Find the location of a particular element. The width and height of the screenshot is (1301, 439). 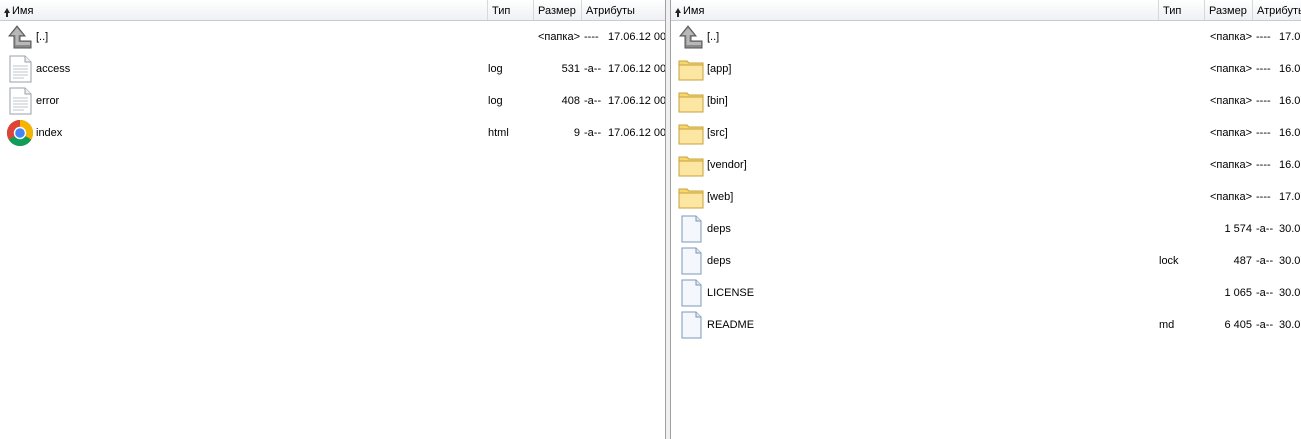

file-row: [..] <папка> ---- 17.0 is located at coordinates (986, 37).